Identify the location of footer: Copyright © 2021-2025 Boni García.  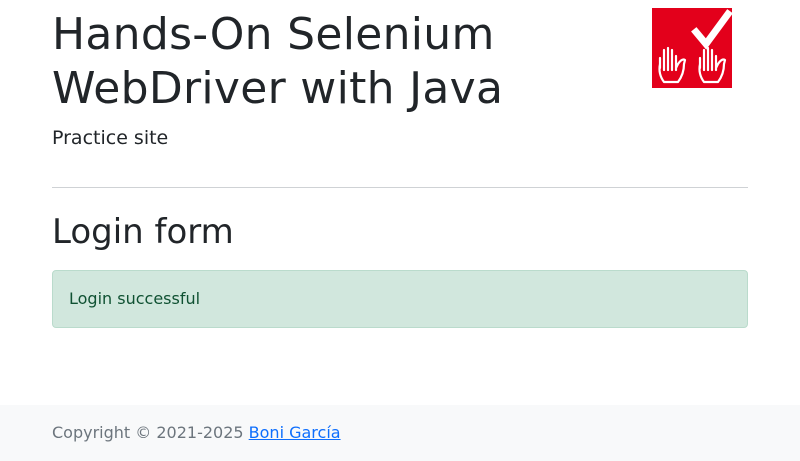
(400, 433).